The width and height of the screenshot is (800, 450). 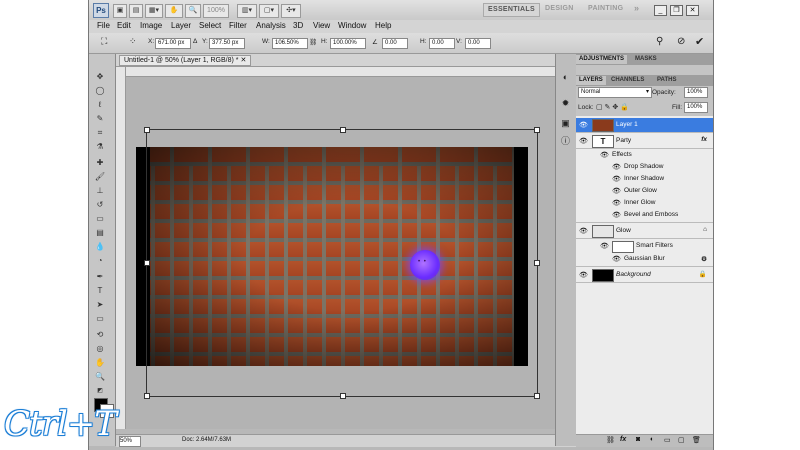 What do you see at coordinates (151, 25) in the screenshot?
I see `menu-image: Image` at bounding box center [151, 25].